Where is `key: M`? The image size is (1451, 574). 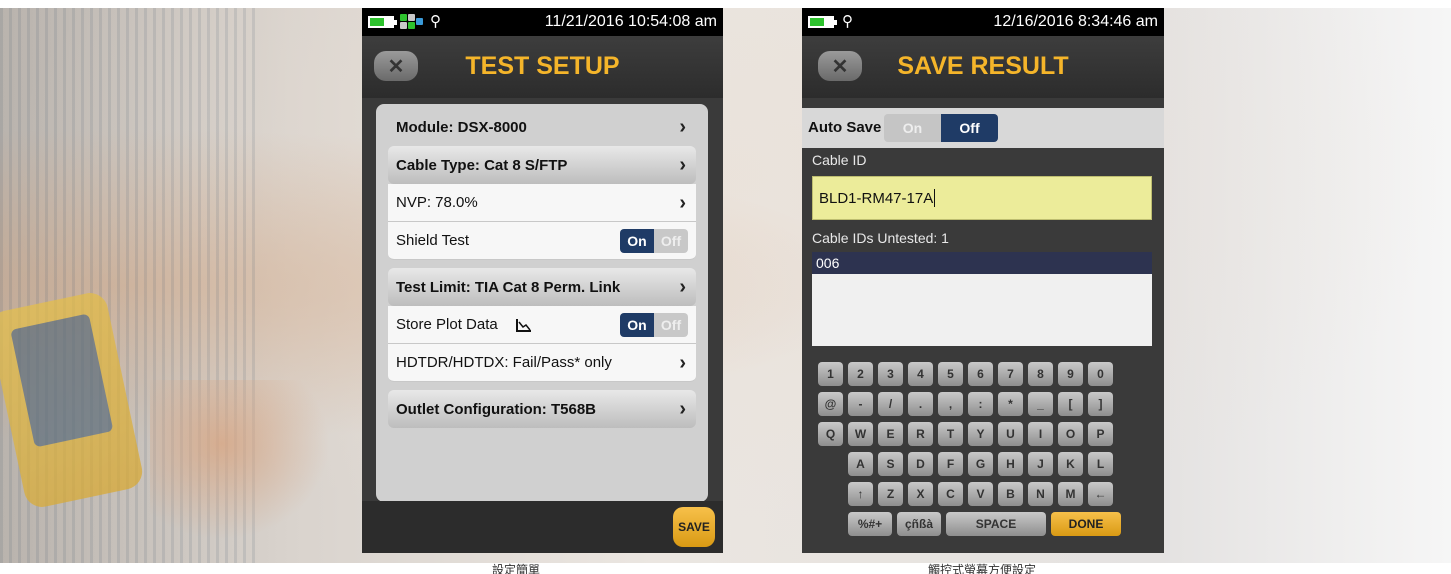
key: M is located at coordinates (1070, 494).